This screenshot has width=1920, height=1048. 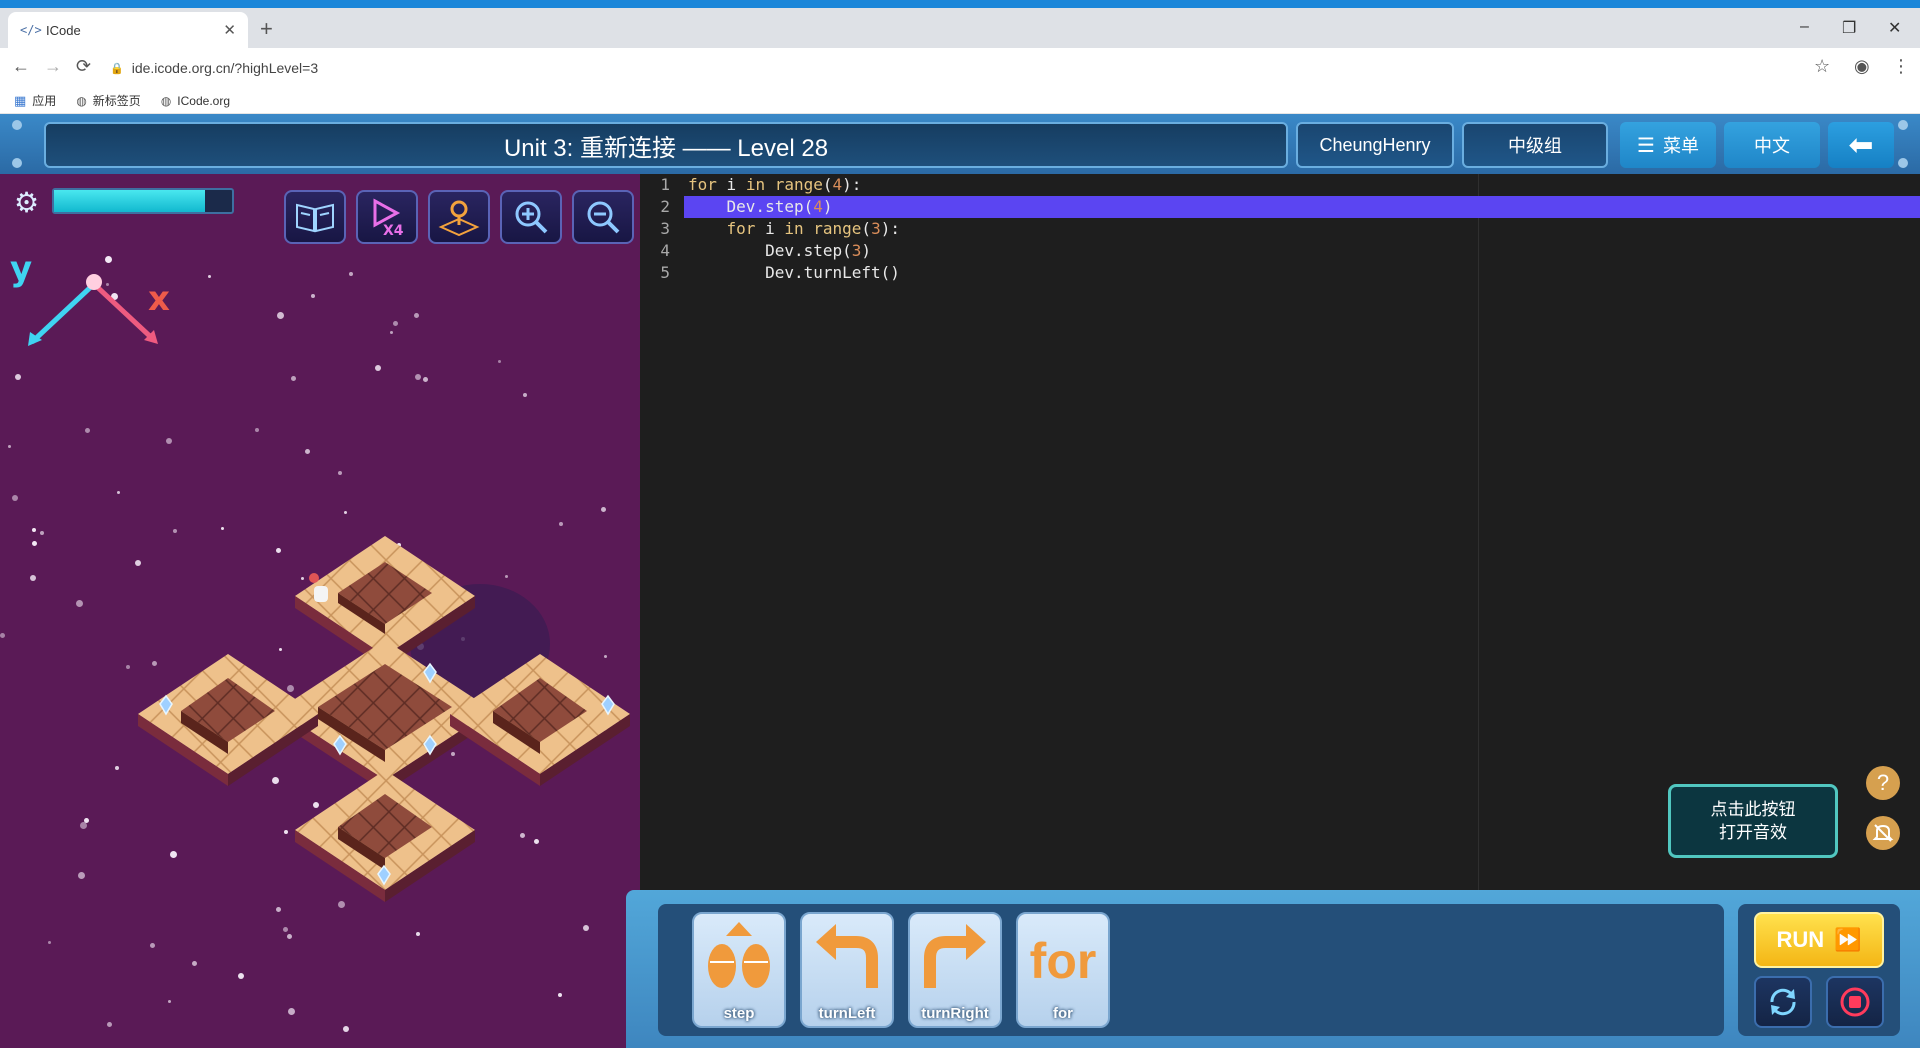 What do you see at coordinates (794, 272) in the screenshot?
I see `code-text: Dev.turnLeft()` at bounding box center [794, 272].